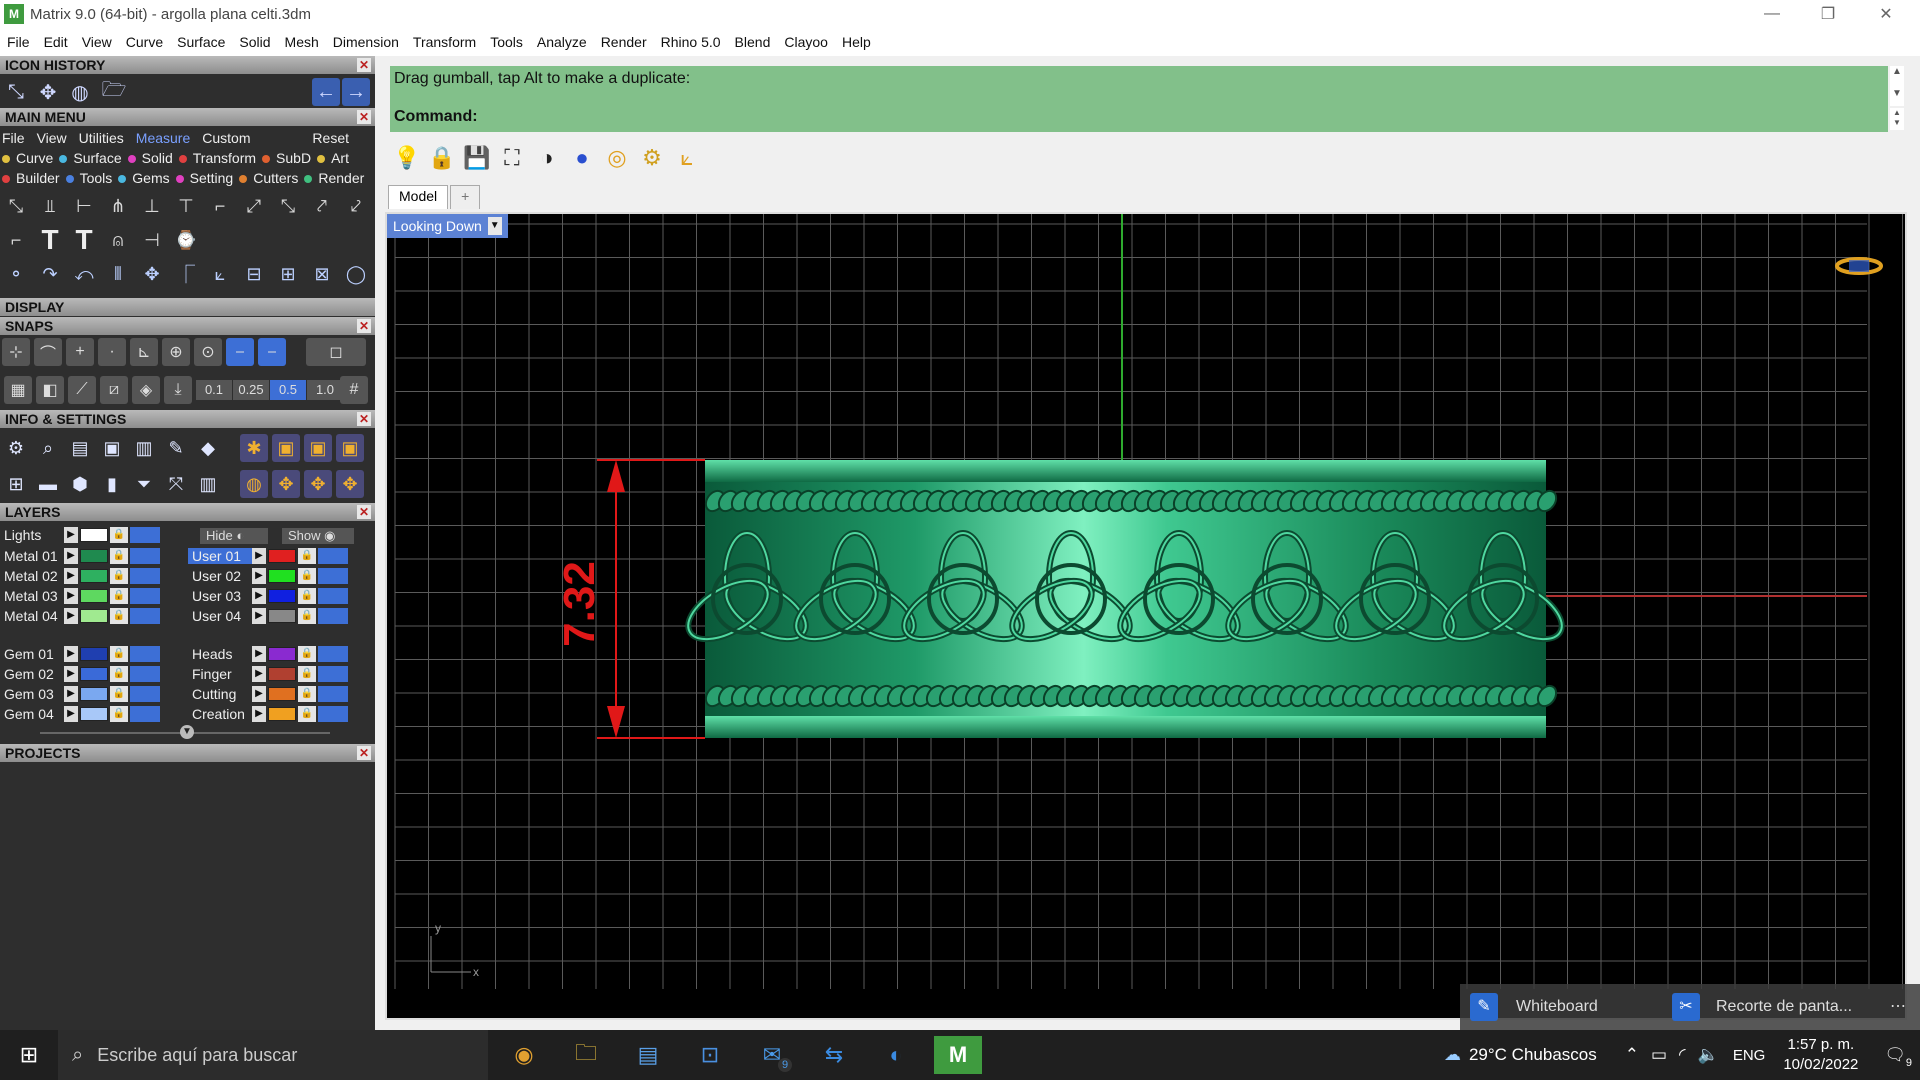 Image resolution: width=1920 pixels, height=1080 pixels. Describe the element at coordinates (1125, 599) in the screenshot. I see `celtic-ring-model` at that location.